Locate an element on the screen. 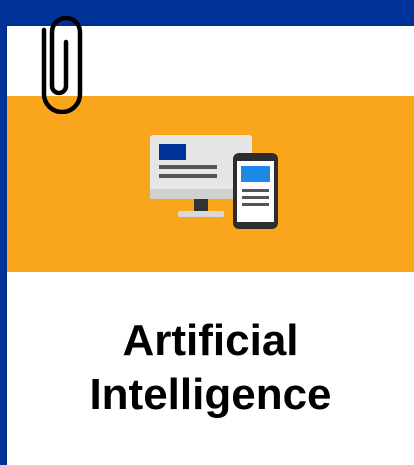  paperclip-icon is located at coordinates (62, 64).